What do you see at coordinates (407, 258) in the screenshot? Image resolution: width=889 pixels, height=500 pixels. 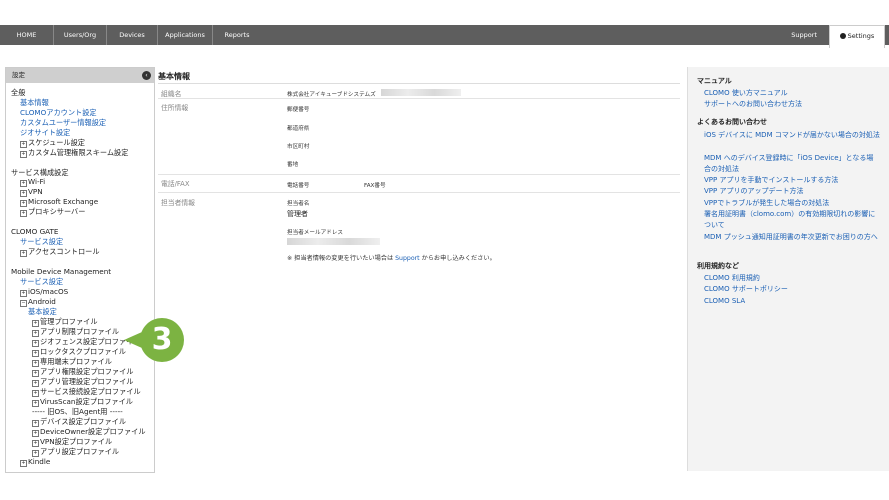 I see `notice-support-link: Support` at bounding box center [407, 258].